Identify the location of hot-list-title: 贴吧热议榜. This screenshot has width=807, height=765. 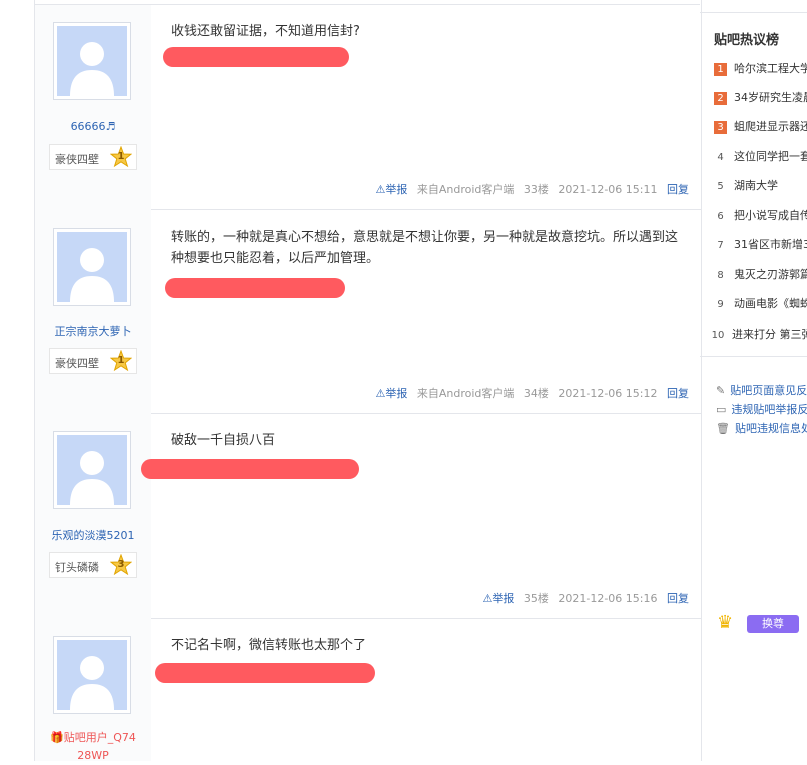
(747, 40).